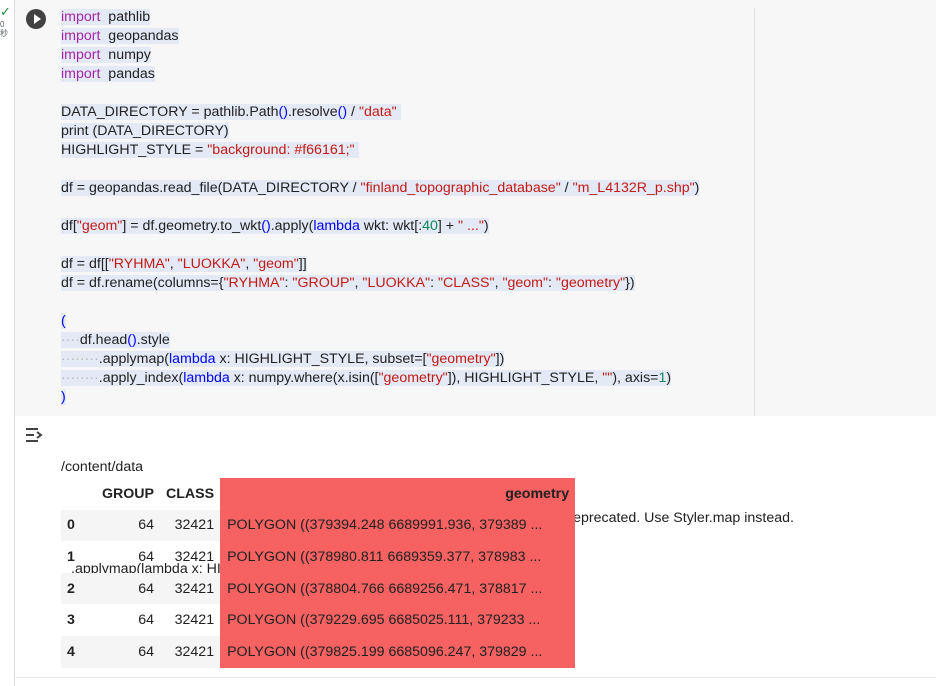 The width and height of the screenshot is (936, 686). Describe the element at coordinates (75, 494) in the screenshot. I see `index-header` at that location.